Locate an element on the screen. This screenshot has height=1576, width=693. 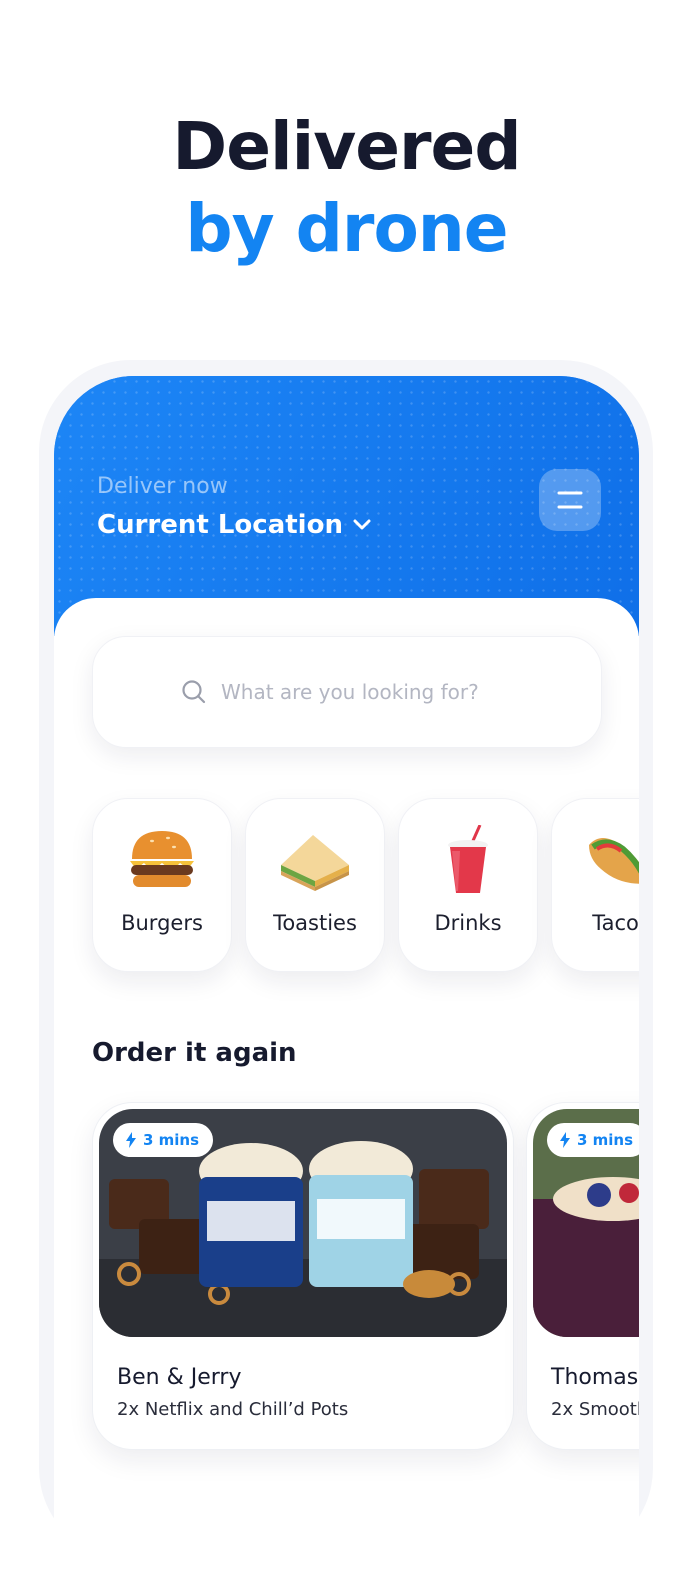
category-label: Burgers is located at coordinates (162, 923).